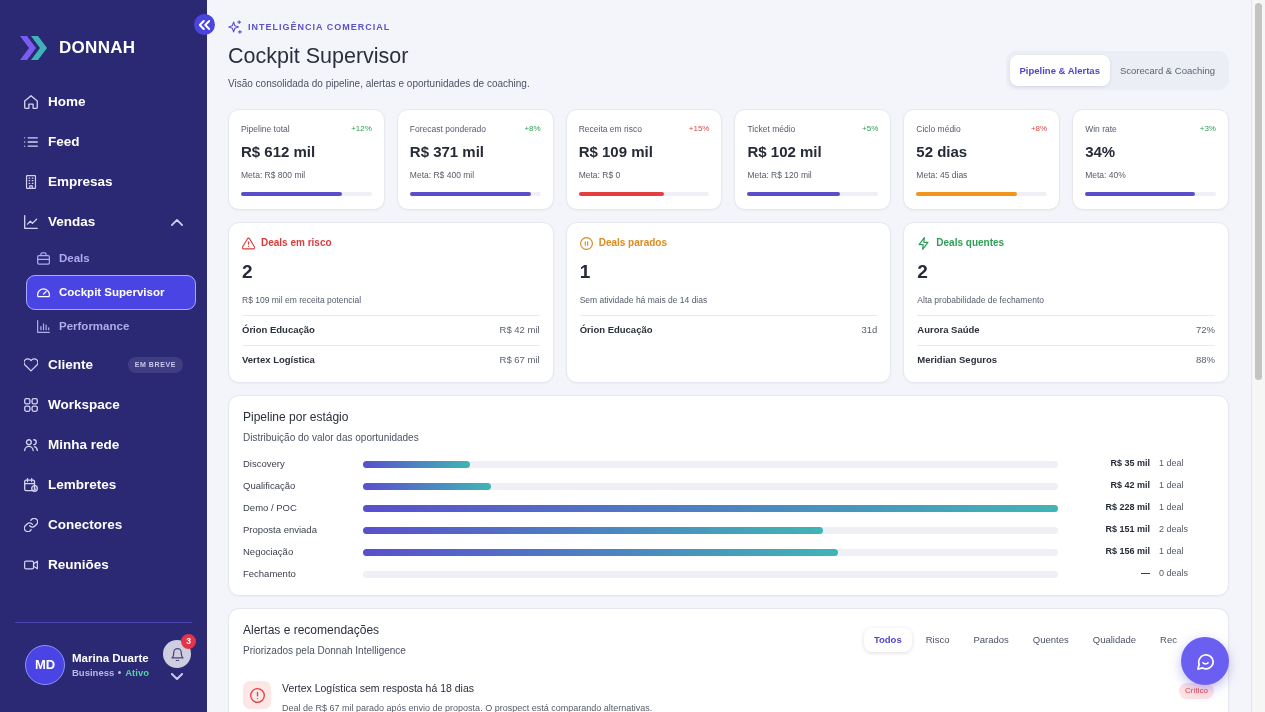 Image resolution: width=1265 pixels, height=712 pixels. Describe the element at coordinates (981, 300) in the screenshot. I see `card-caption: Alta probabilidade de fechamento` at that location.